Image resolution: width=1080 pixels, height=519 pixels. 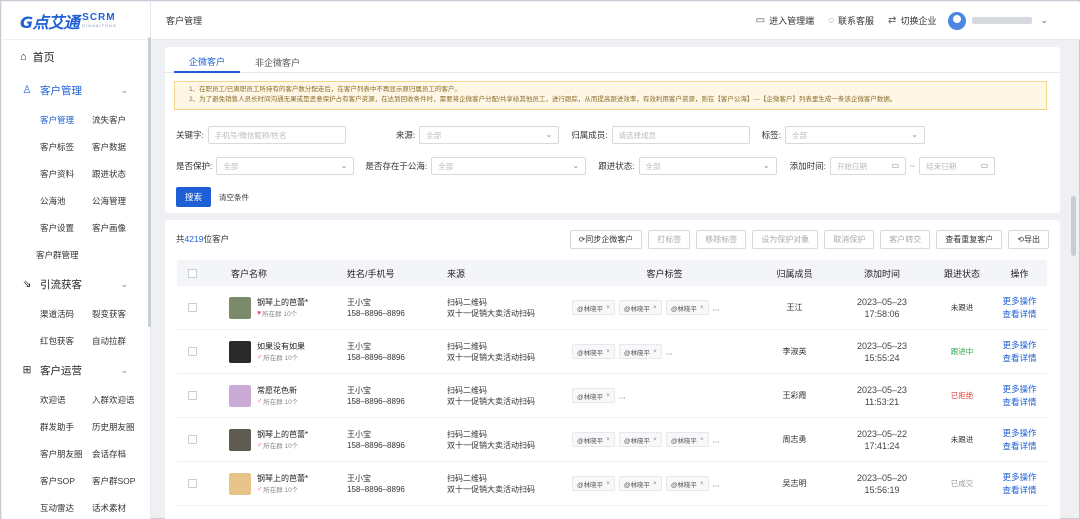 What do you see at coordinates (118, 174) in the screenshot?
I see `sidebar-item: 跟进状态` at bounding box center [118, 174].